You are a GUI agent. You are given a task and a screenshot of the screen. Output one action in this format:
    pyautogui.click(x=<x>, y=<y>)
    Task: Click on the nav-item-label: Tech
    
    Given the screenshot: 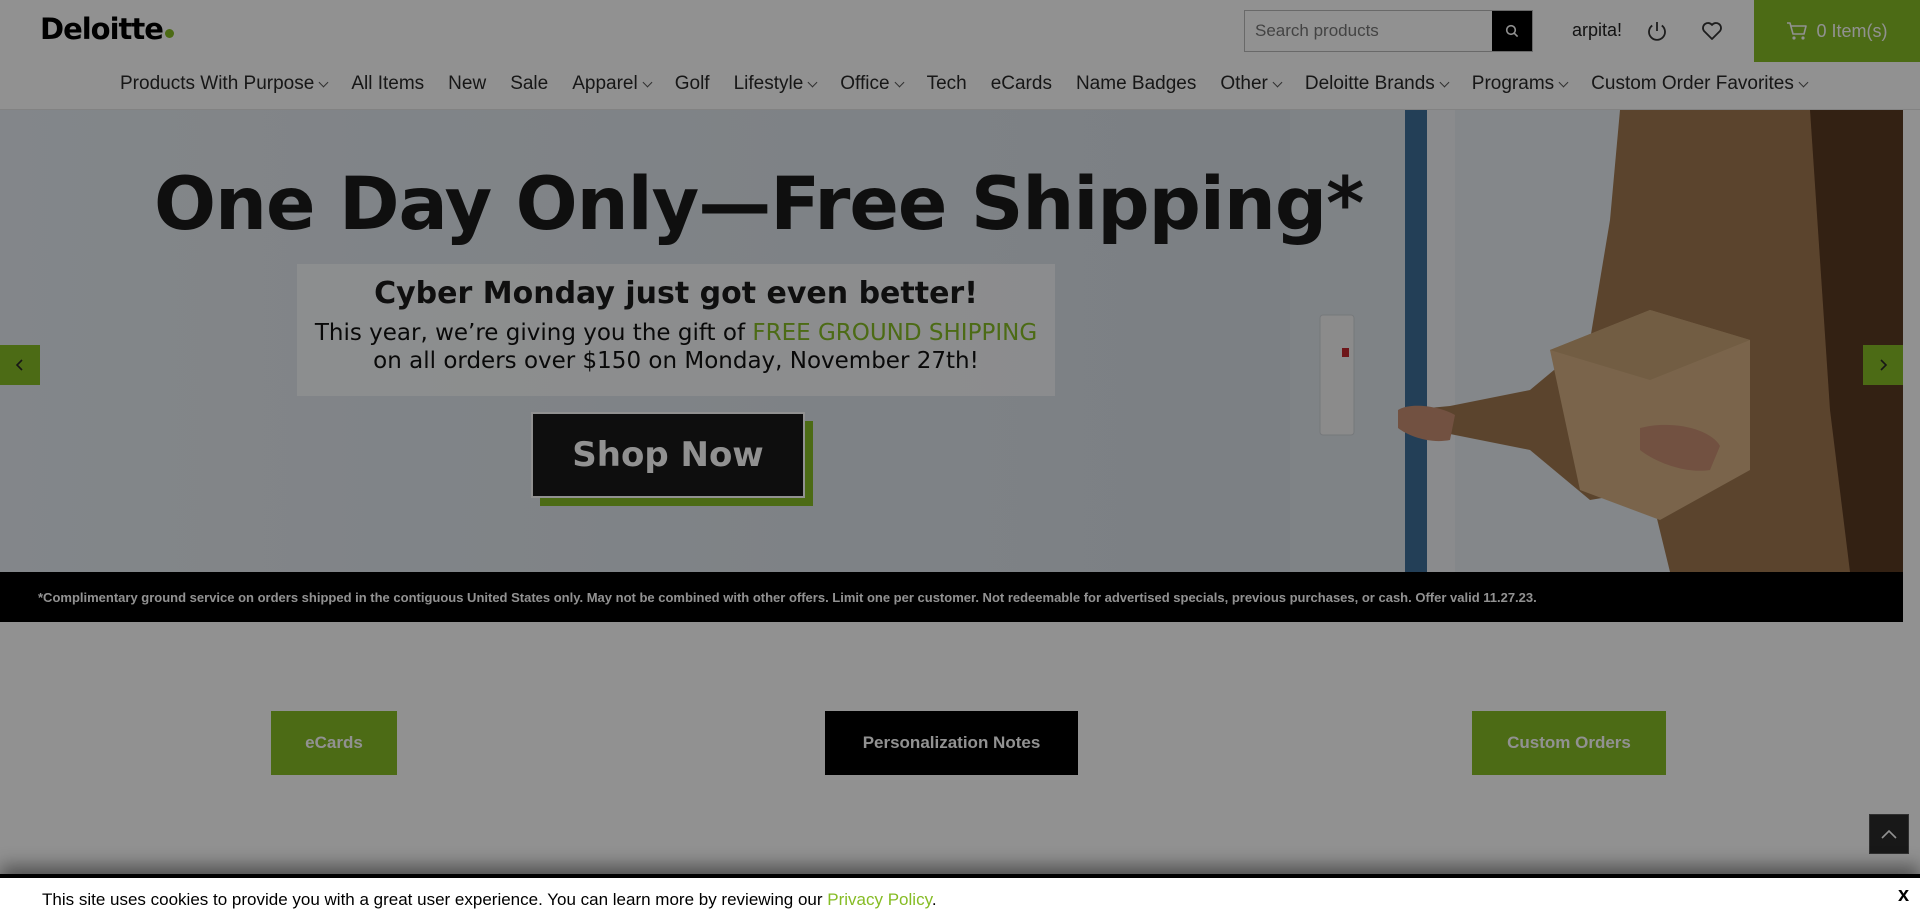 What is the action you would take?
    pyautogui.click(x=946, y=83)
    